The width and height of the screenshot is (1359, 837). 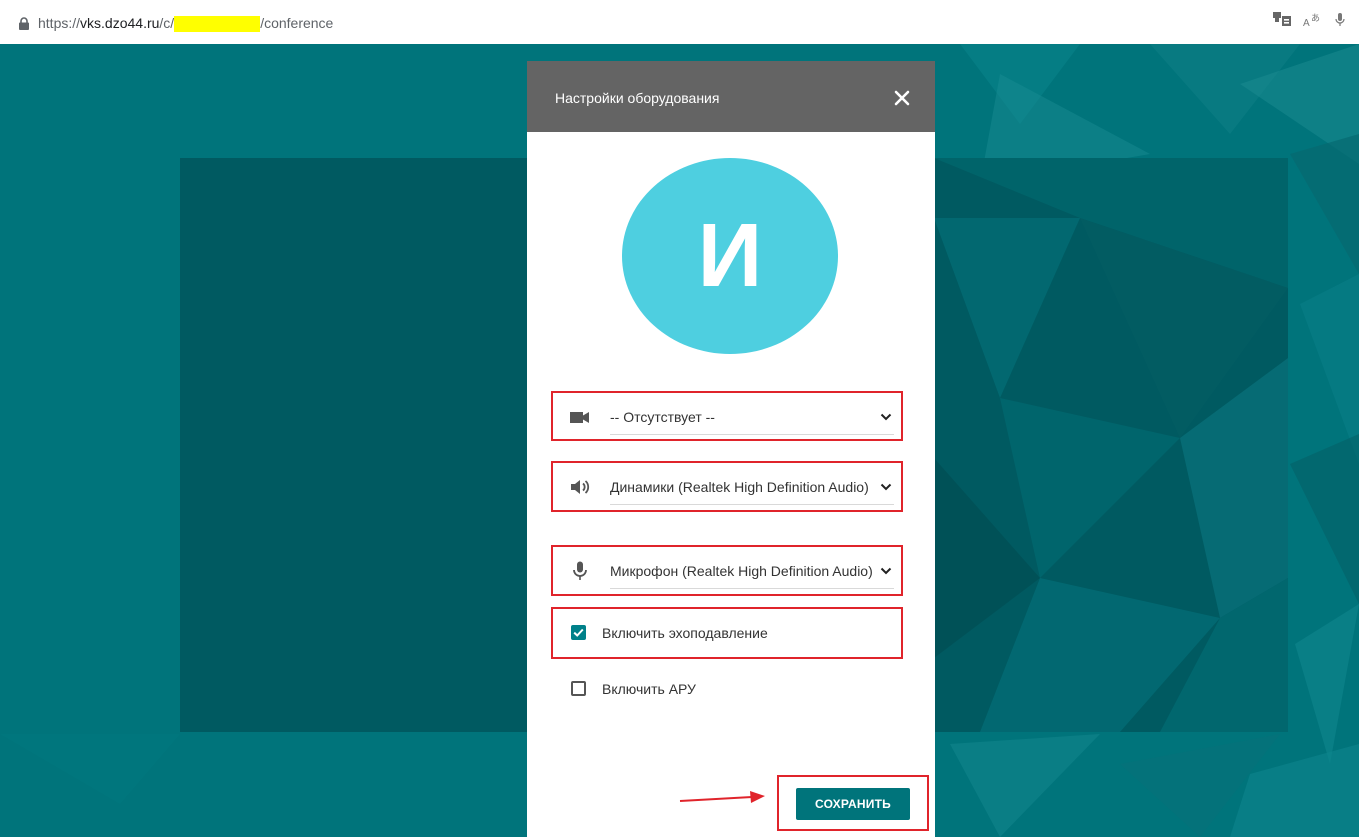 What do you see at coordinates (1306, 23) in the screenshot?
I see `svg-text: A` at bounding box center [1306, 23].